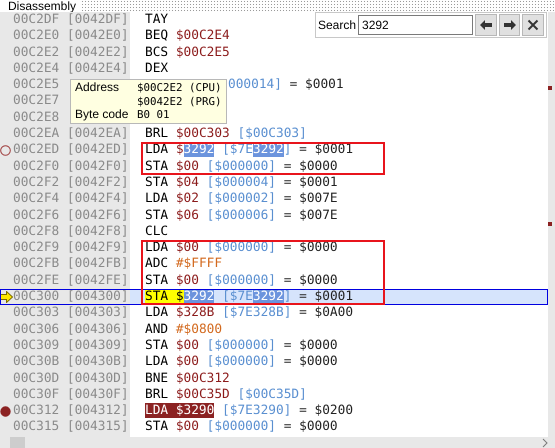  What do you see at coordinates (154, 115) in the screenshot?
I see `tooltip-value: B0 01` at bounding box center [154, 115].